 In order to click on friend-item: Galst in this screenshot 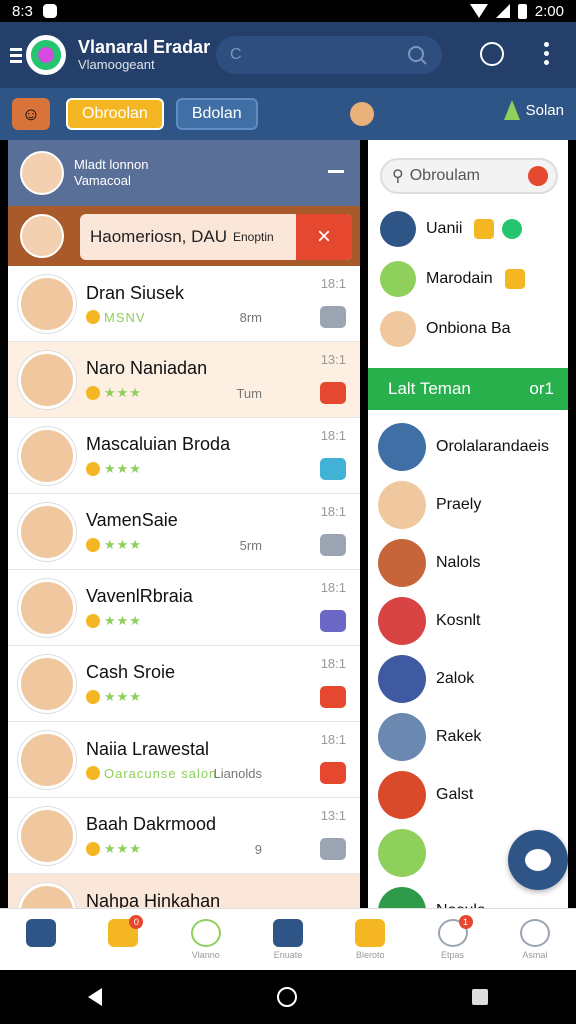, I will do `click(468, 795)`.